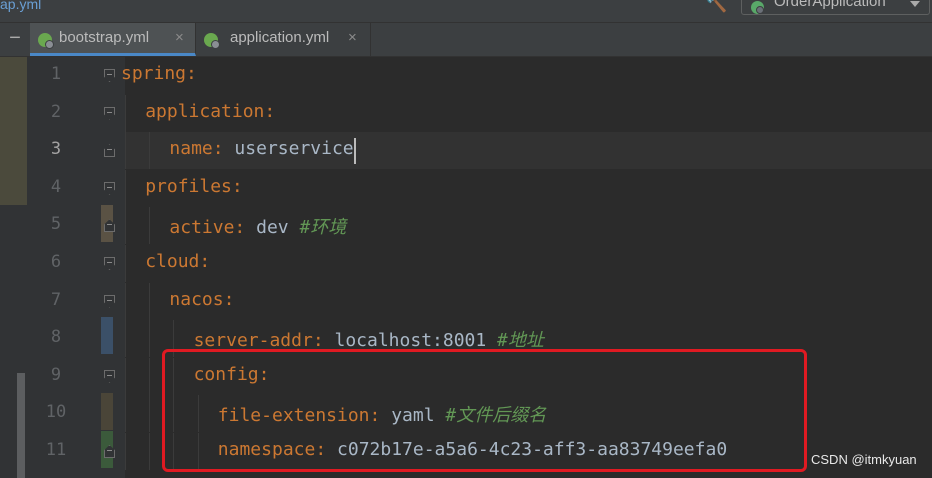 The height and width of the screenshot is (478, 932). I want to click on code-line: 5 active: dev #环境, so click(466, 226).